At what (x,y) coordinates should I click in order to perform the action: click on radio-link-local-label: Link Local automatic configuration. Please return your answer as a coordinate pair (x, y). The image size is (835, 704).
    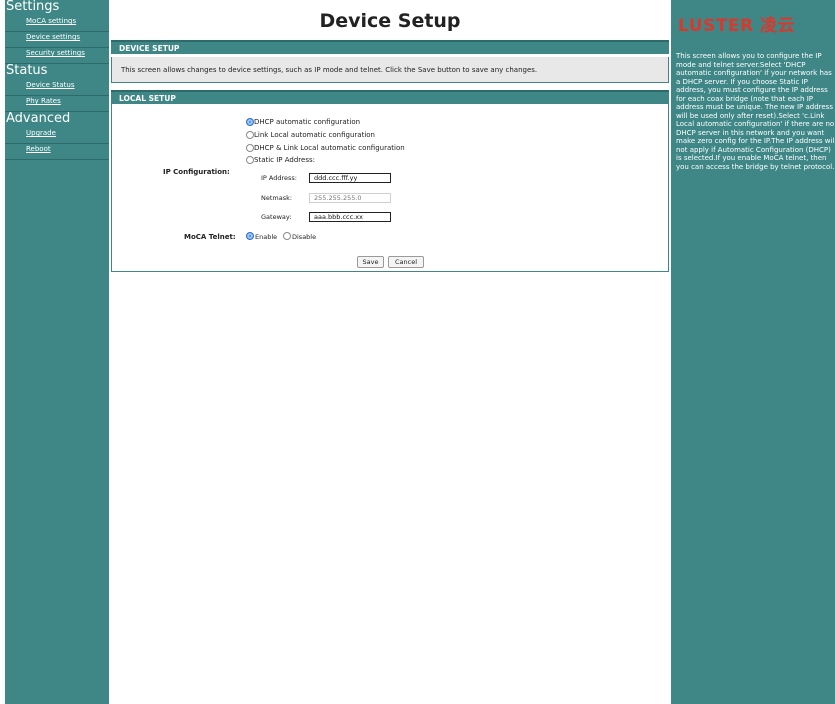
    Looking at the image, I should click on (314, 135).